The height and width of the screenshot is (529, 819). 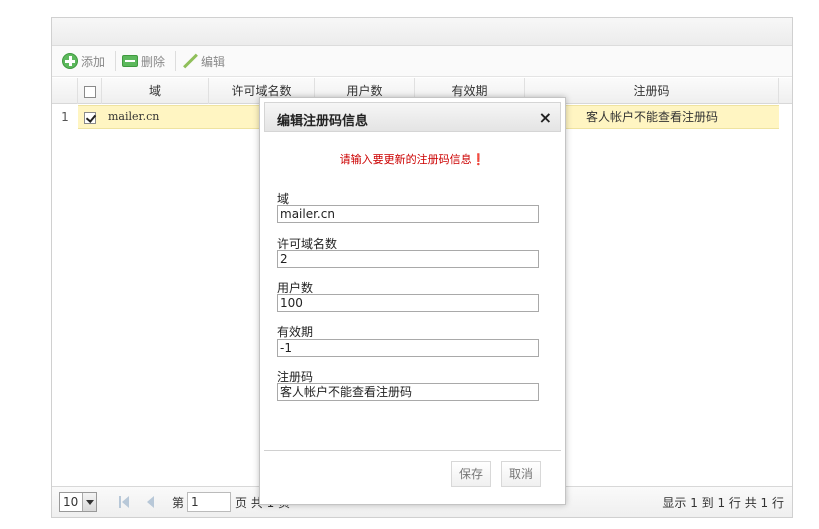 I want to click on close-icon: ×, so click(x=545, y=117).